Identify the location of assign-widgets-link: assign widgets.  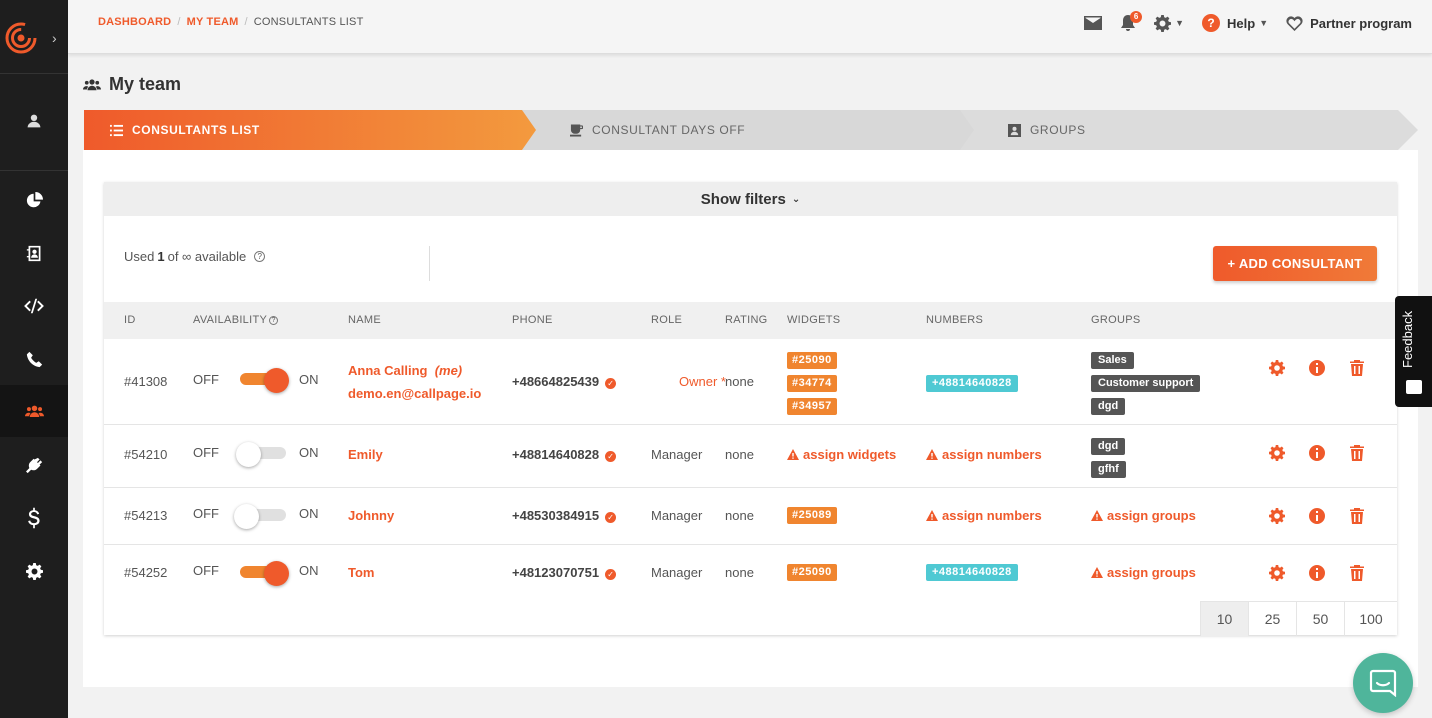
(841, 454).